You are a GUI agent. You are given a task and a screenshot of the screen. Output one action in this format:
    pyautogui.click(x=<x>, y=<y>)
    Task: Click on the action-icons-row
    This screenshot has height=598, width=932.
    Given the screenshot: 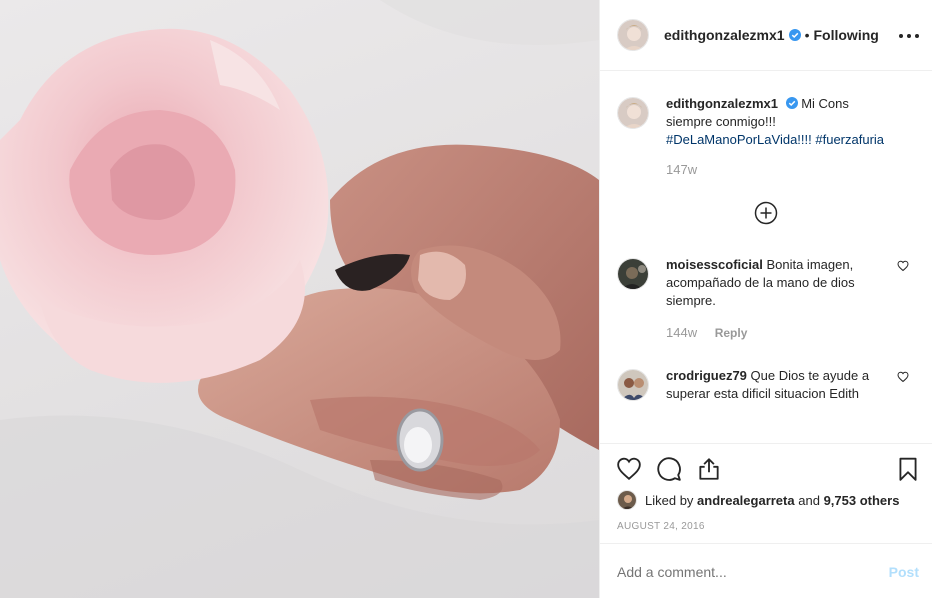 What is the action you would take?
    pyautogui.click(x=768, y=469)
    